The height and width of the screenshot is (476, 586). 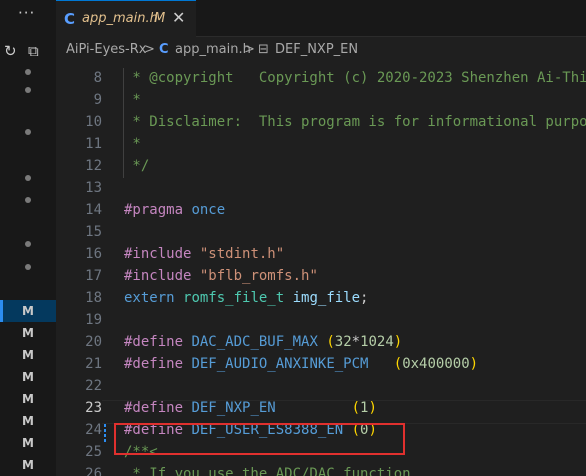 What do you see at coordinates (10, 51) in the screenshot?
I see `refresh-icon: ↻` at bounding box center [10, 51].